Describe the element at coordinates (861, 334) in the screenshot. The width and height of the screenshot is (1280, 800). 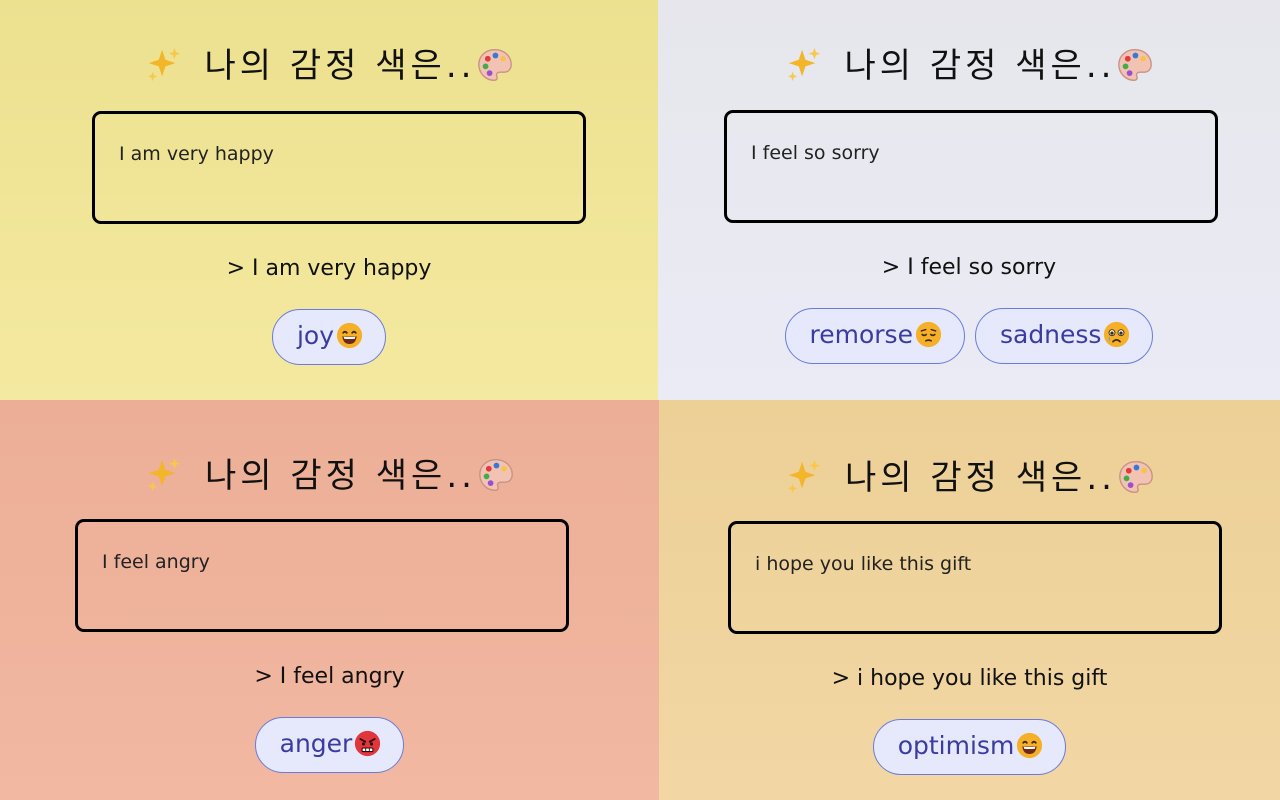
I see `emotion-label: remorse` at that location.